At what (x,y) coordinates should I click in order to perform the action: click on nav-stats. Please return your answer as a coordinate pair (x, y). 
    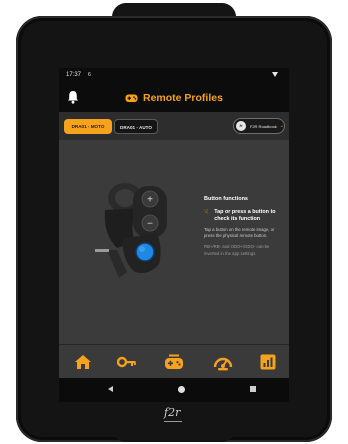
    Looking at the image, I should click on (268, 362).